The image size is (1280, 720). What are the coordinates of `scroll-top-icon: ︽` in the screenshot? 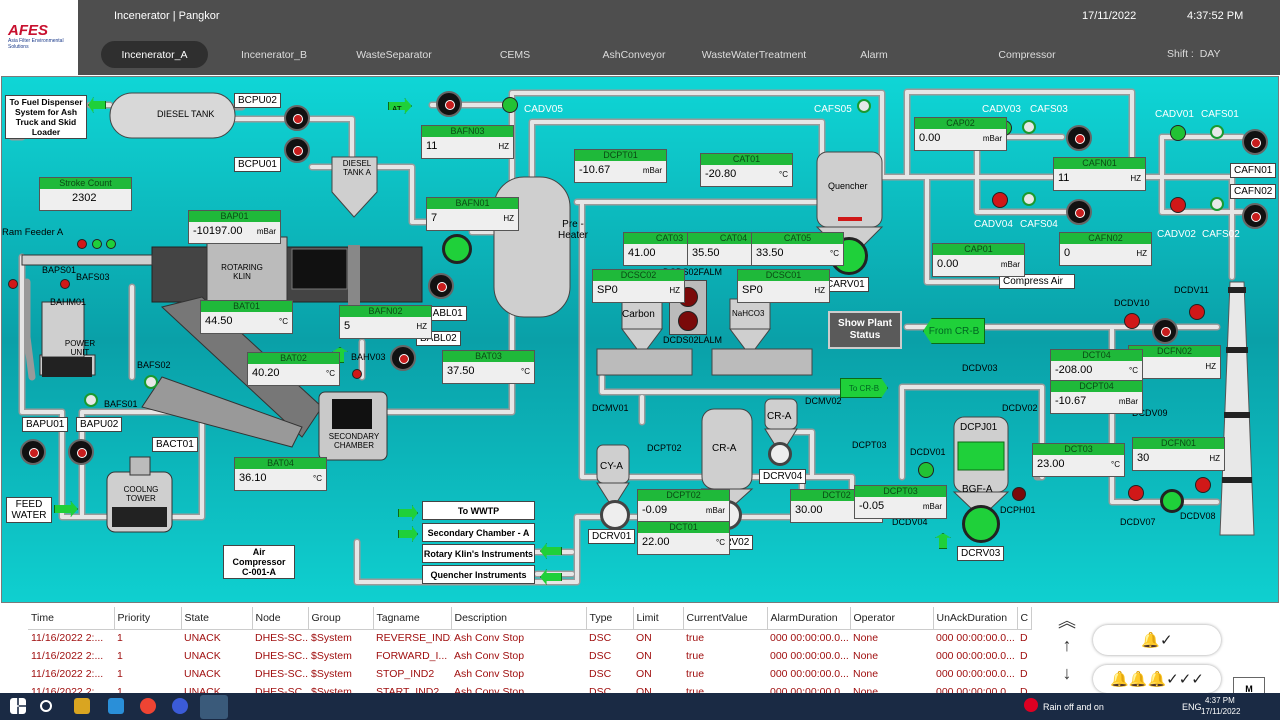 It's located at (1067, 621).